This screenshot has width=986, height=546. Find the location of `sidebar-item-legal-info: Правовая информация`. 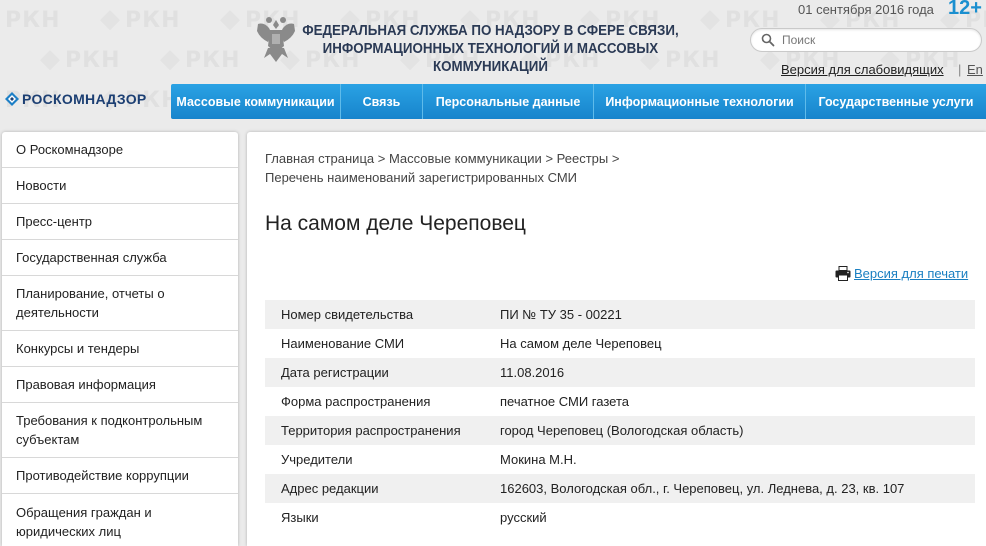

sidebar-item-legal-info: Правовая информация is located at coordinates (120, 385).